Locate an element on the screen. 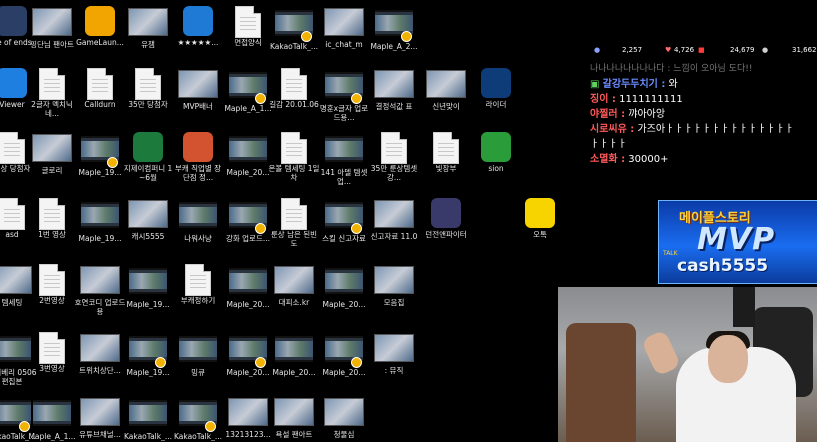  desktop-icon: : 뮤직 is located at coordinates (394, 365).